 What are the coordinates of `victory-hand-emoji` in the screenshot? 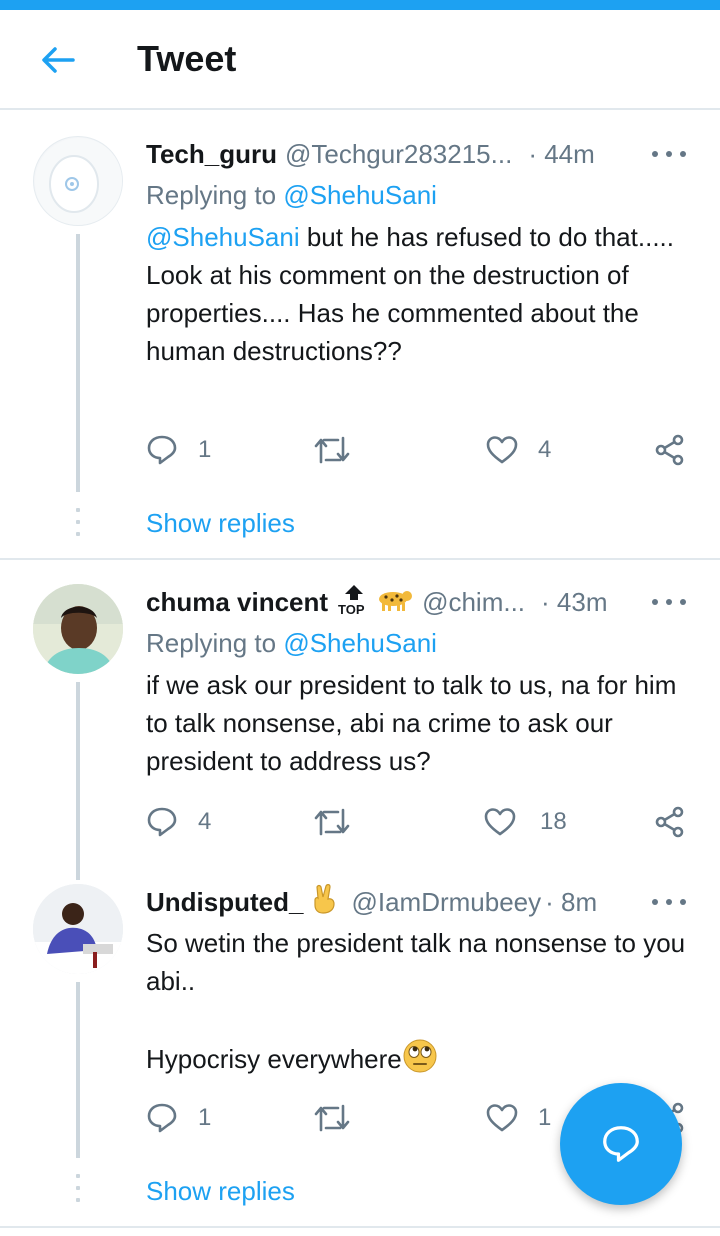 It's located at (324, 902).